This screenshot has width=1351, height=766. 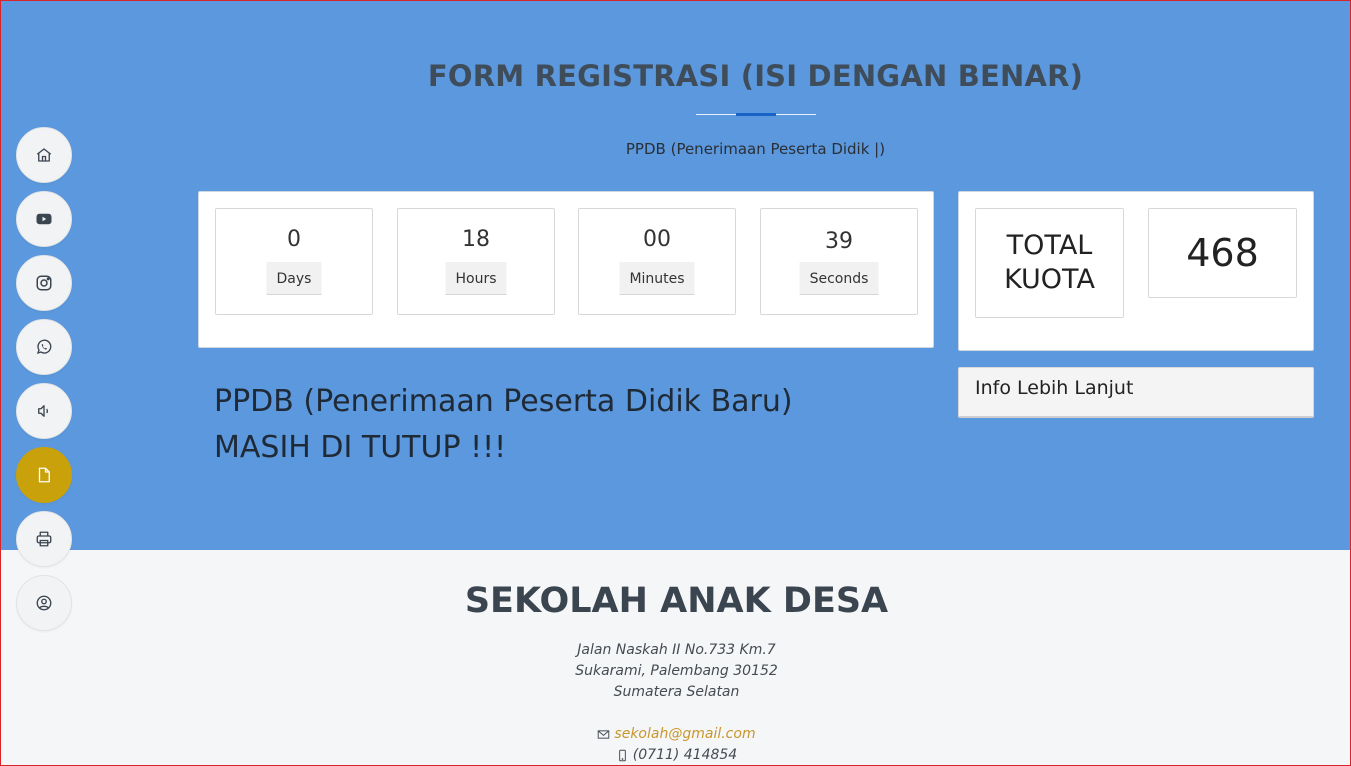 I want to click on countdown-hours-value: 18, so click(x=476, y=239).